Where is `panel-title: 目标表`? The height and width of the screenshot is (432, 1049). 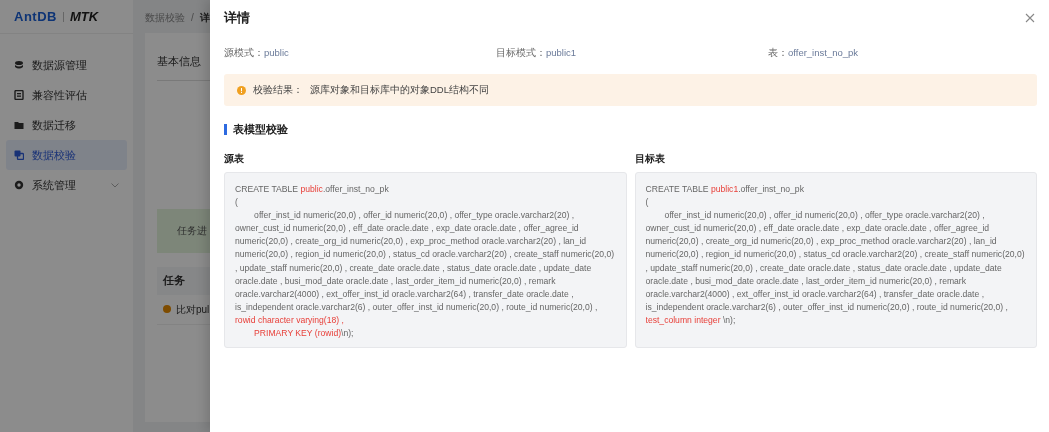
panel-title: 目标表 is located at coordinates (650, 158).